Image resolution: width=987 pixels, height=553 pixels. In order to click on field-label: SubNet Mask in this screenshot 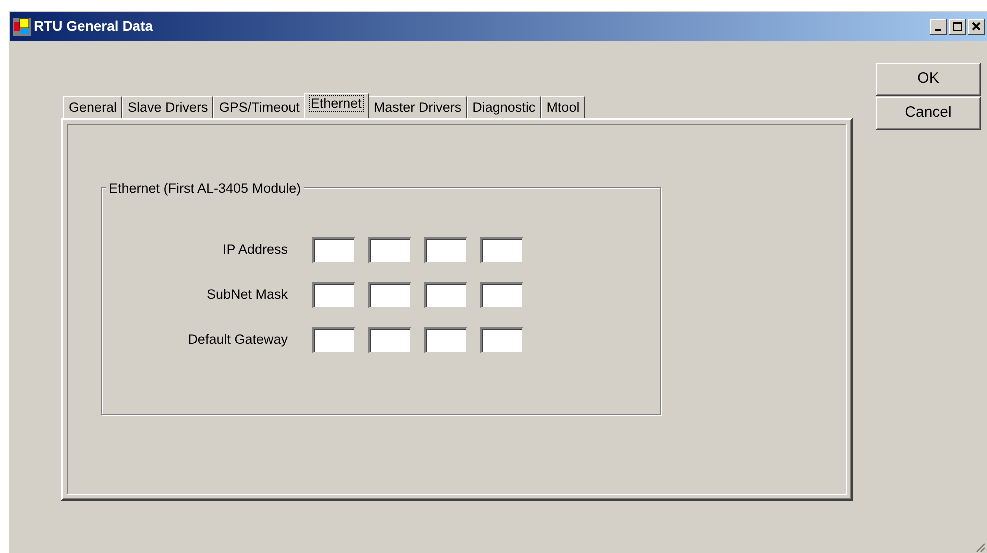, I will do `click(247, 295)`.